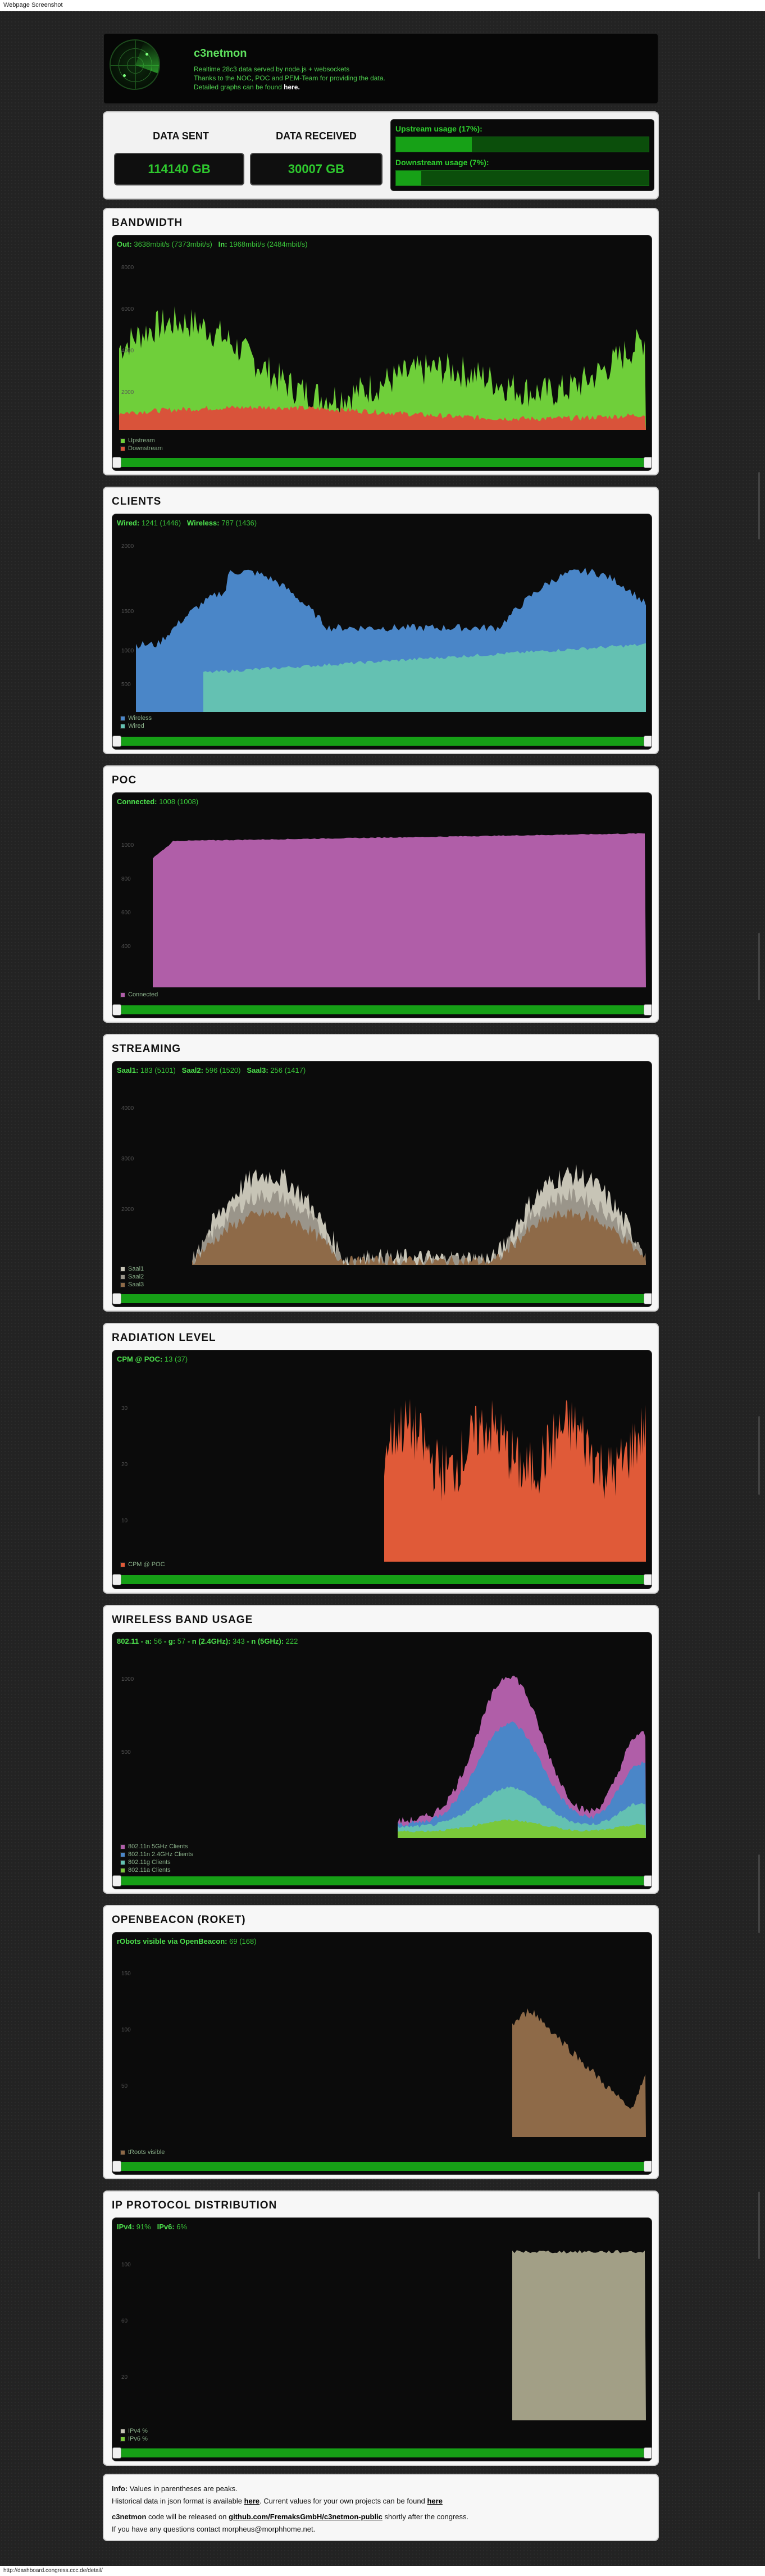 This screenshot has width=765, height=2576. What do you see at coordinates (126, 685) in the screenshot?
I see `svg-text: 500` at bounding box center [126, 685].